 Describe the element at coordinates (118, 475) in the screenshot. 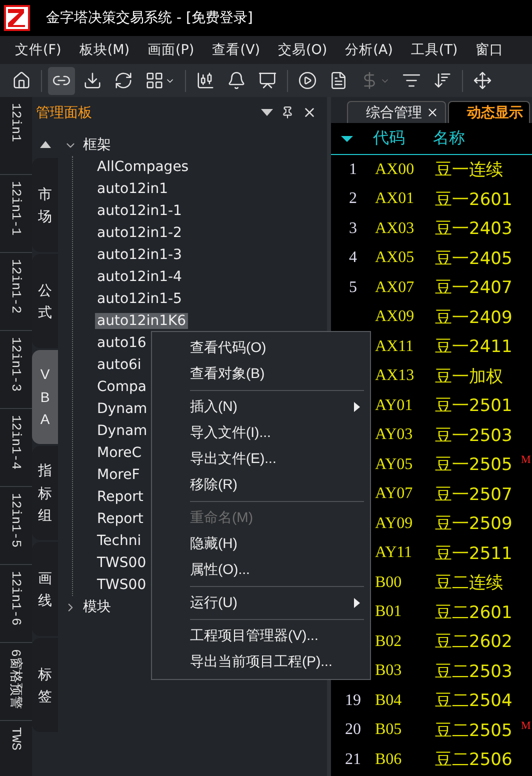

I see `tree-item: MoreF` at that location.